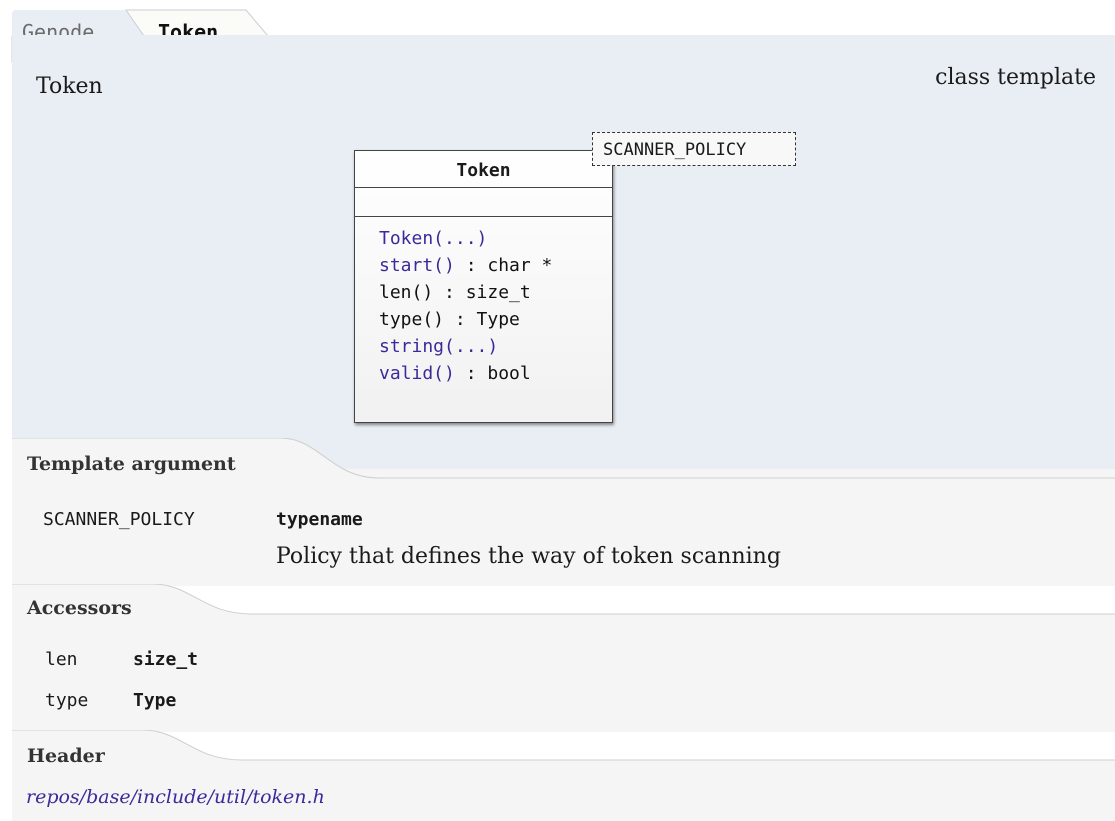  I want to click on accessor-name: type, so click(67, 700).